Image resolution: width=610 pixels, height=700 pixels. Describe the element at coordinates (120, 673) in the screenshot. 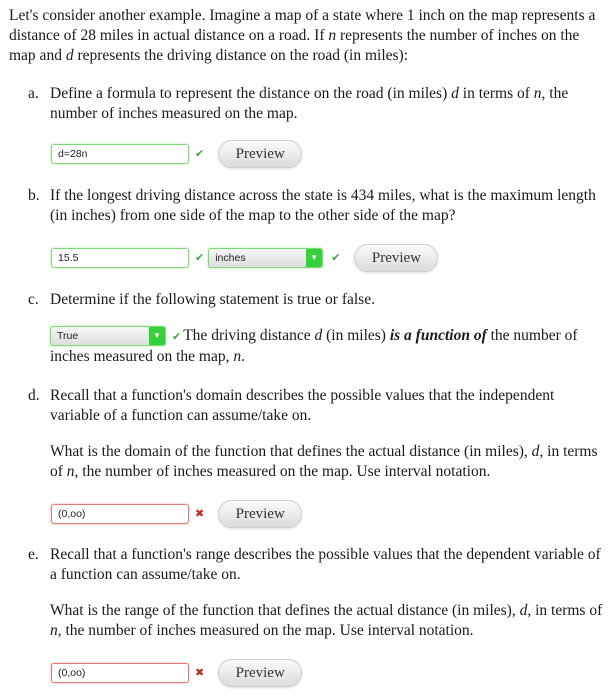

I see `range-answer-input: (0,oo)` at that location.